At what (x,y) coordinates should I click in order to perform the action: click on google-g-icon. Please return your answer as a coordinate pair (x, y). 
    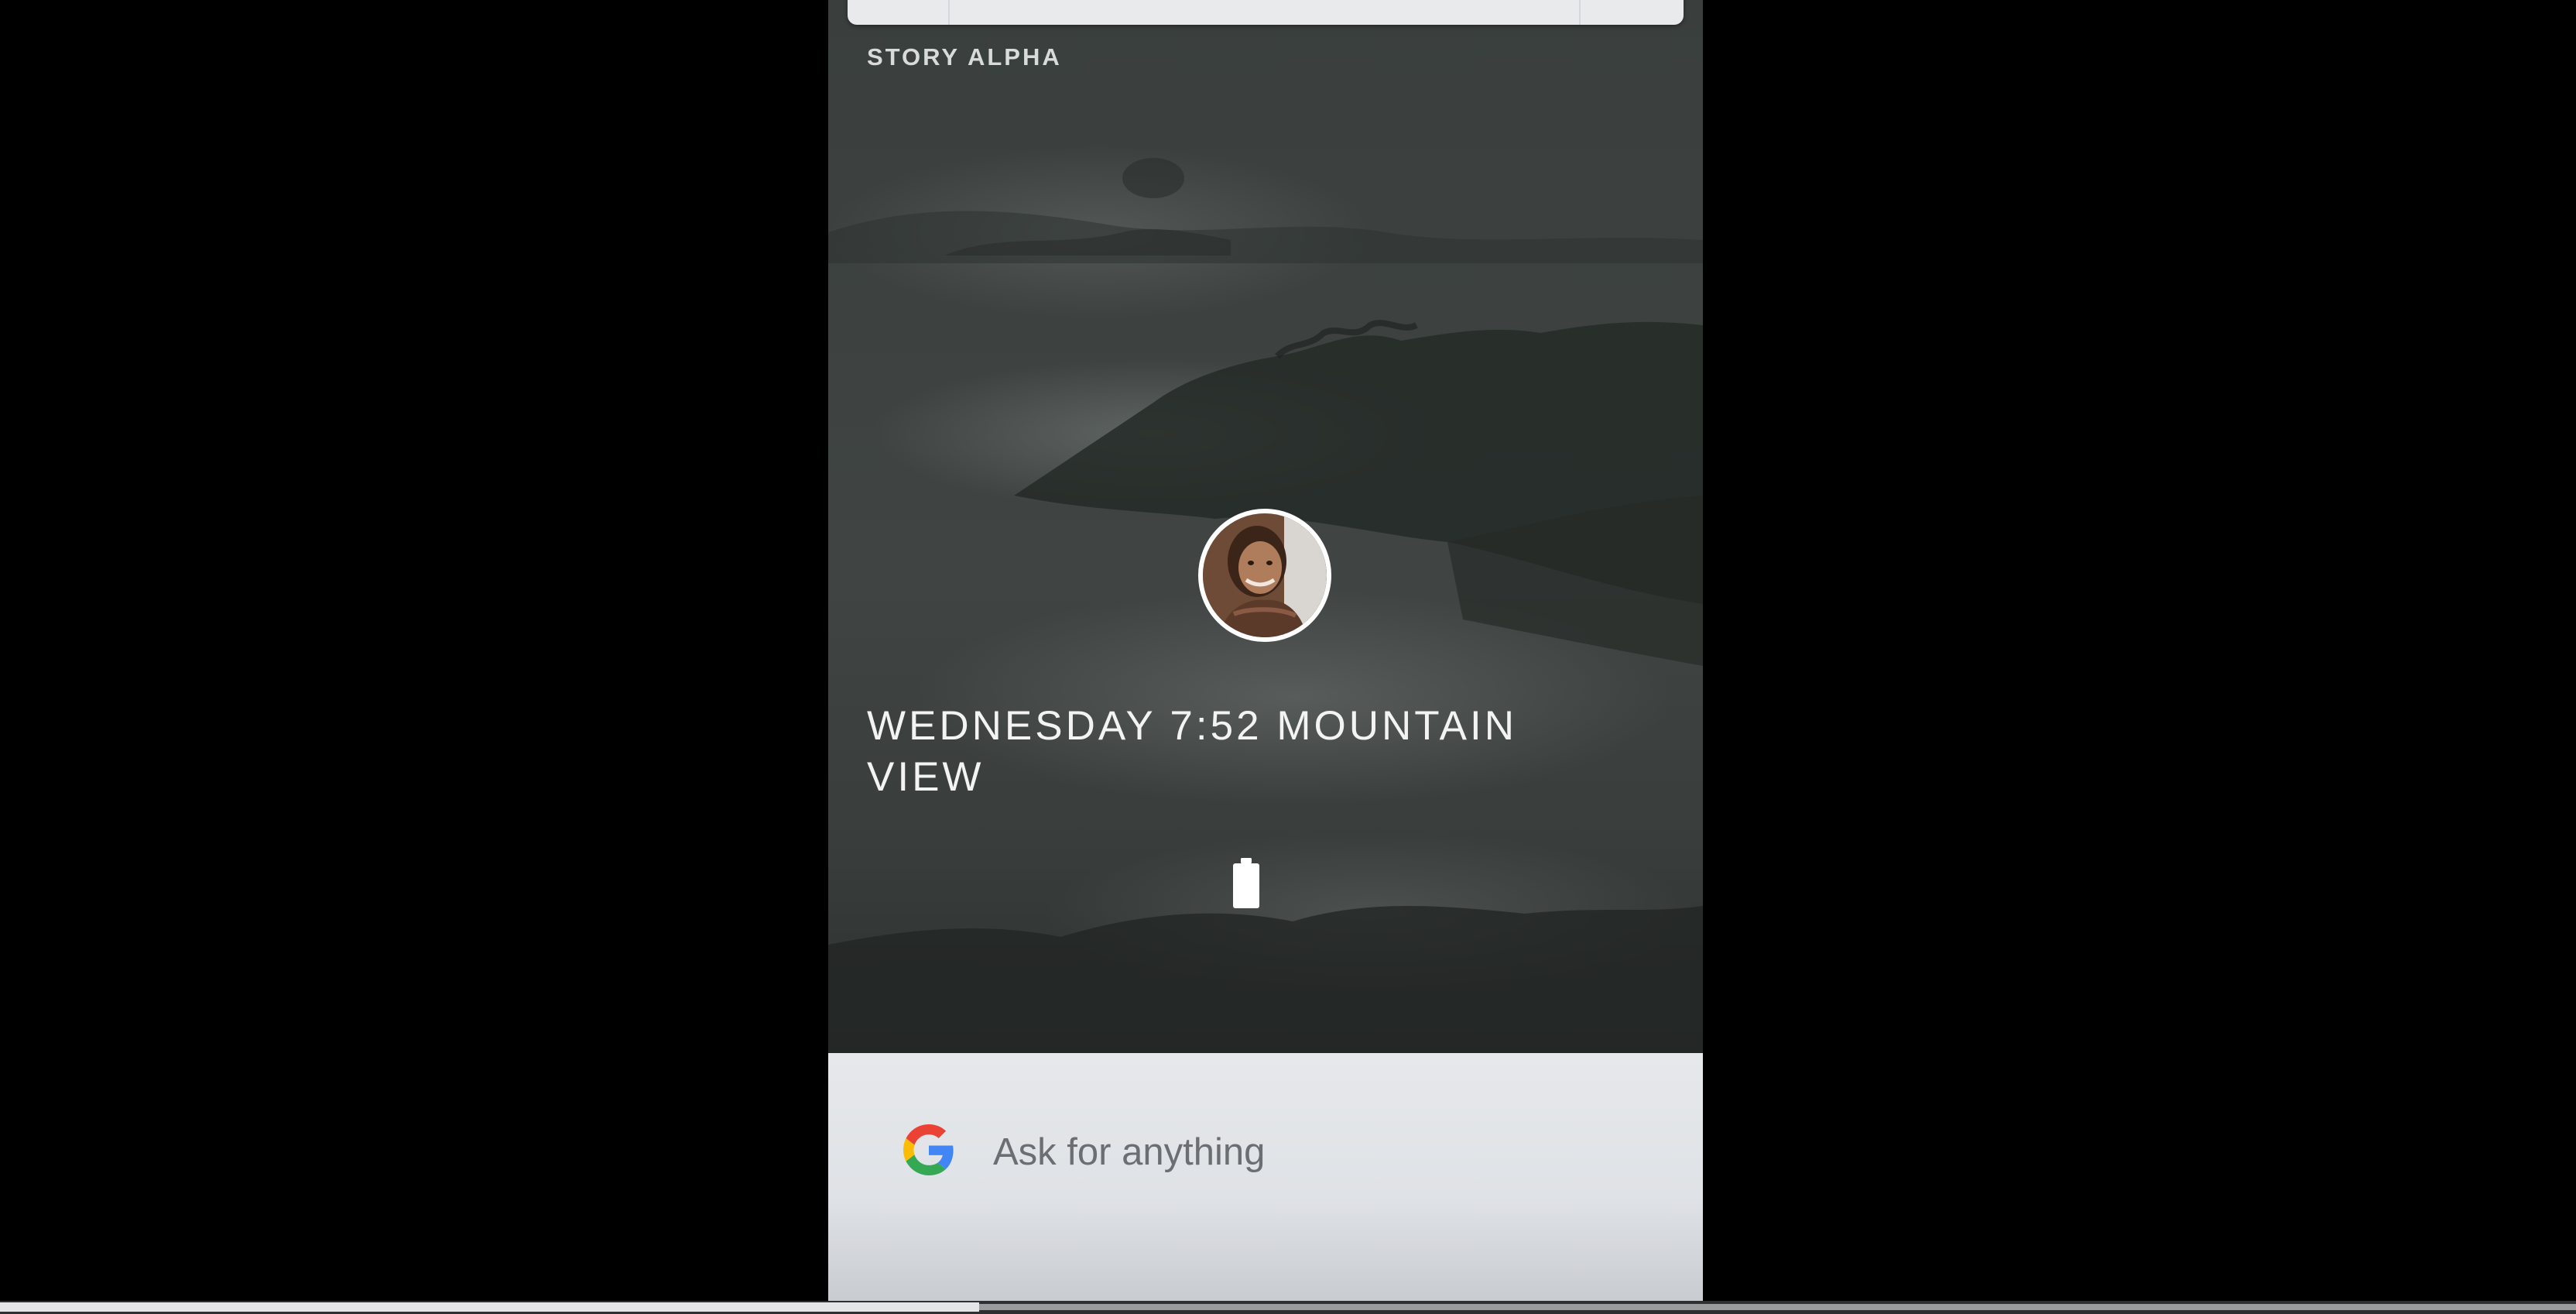
    Looking at the image, I should click on (928, 1149).